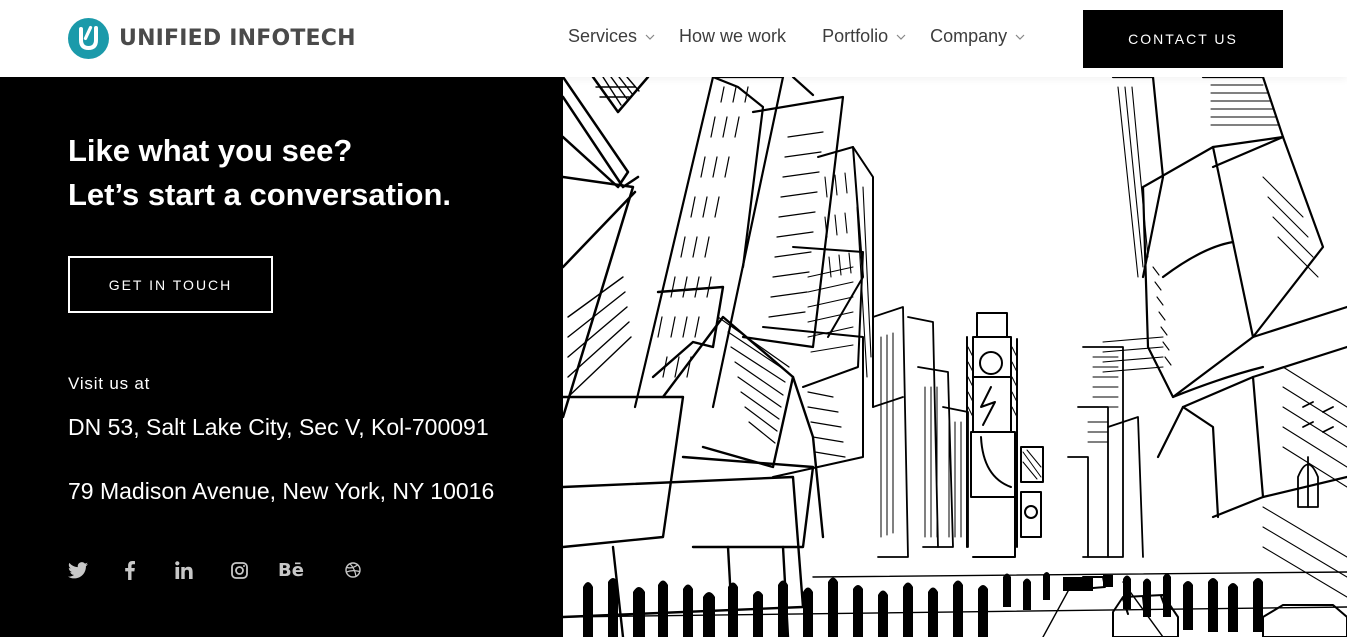  I want to click on social-links: Bē, so click(215, 570).